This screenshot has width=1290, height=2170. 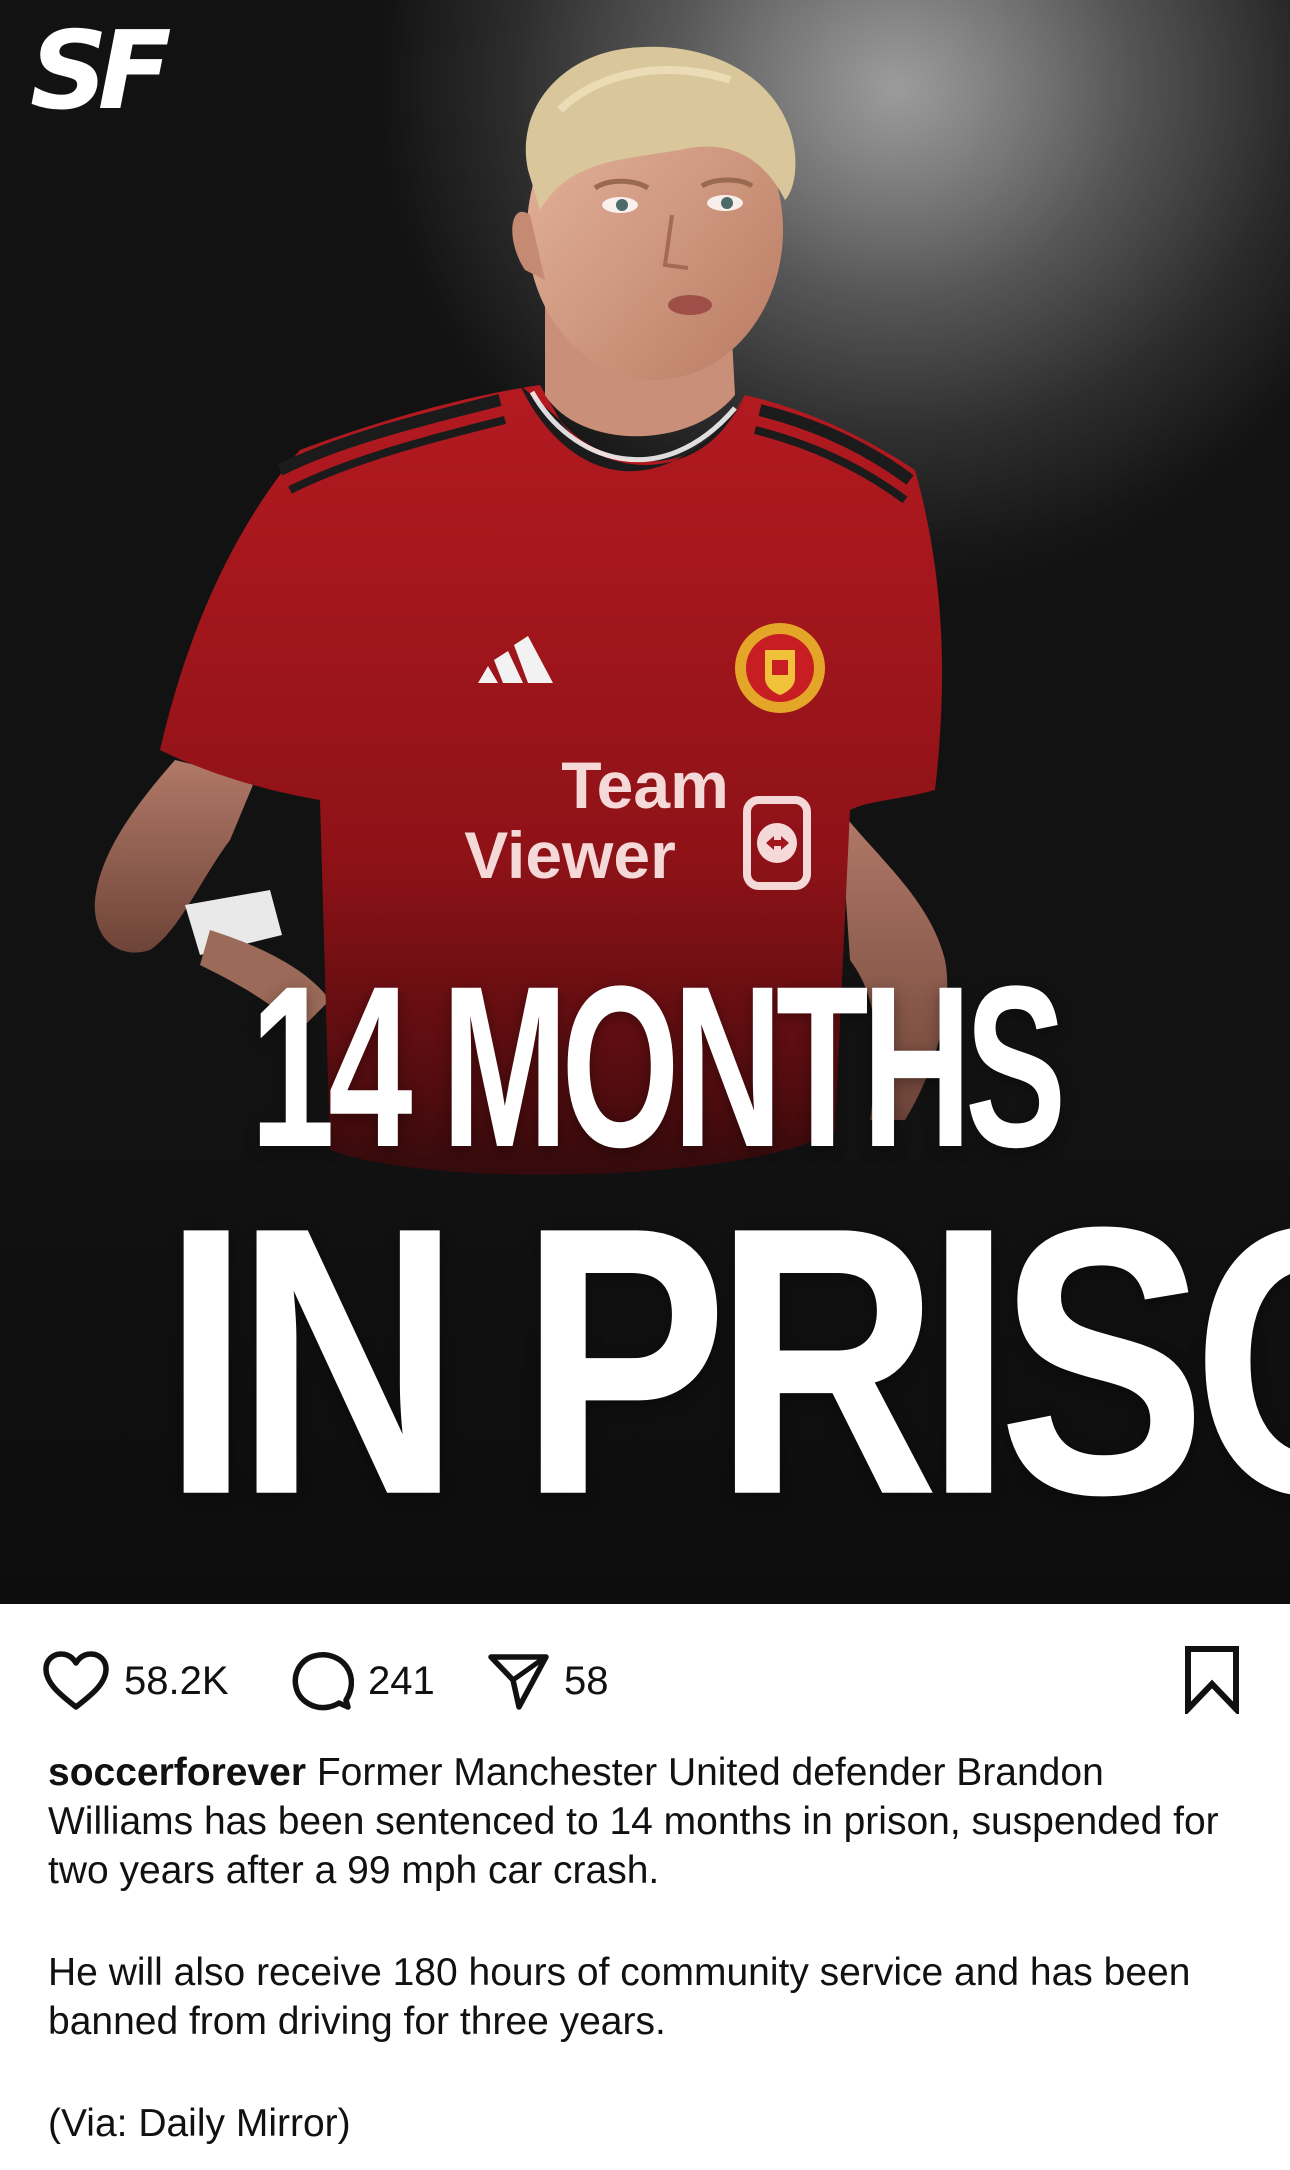 I want to click on caption-source: (Via: Daily Mirror), so click(x=199, y=2123).